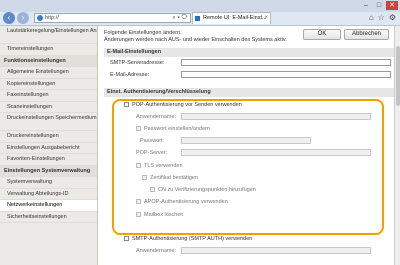 This screenshot has height=265, width=400. Describe the element at coordinates (48, 35) in the screenshot. I see `sidebar-item: Lautstärkeregelung/Einstellungen Anzeige` at that location.